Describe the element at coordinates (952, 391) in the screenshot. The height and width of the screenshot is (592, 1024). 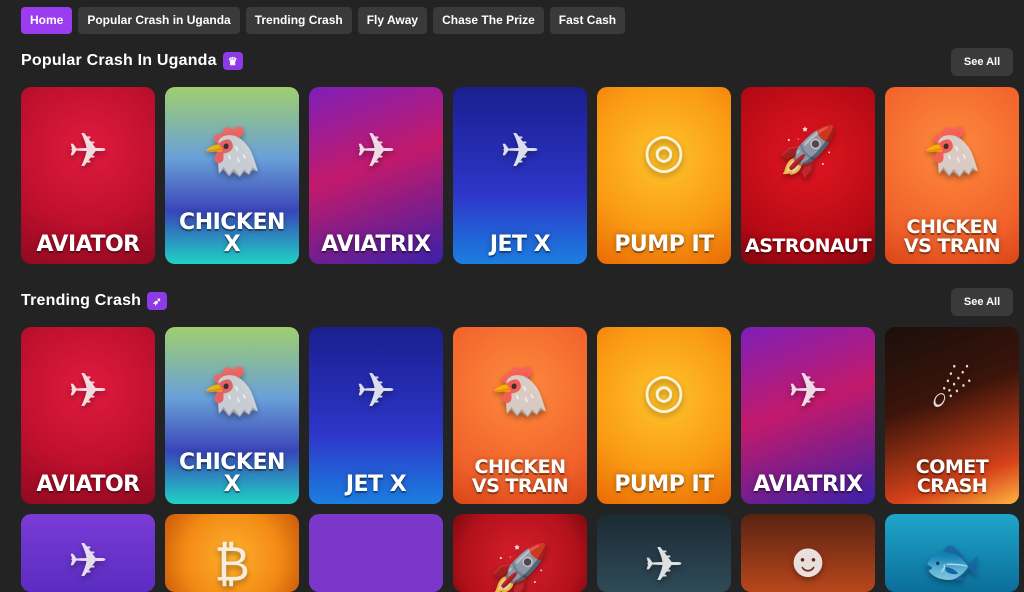
I see `comet-icon: ☄` at that location.